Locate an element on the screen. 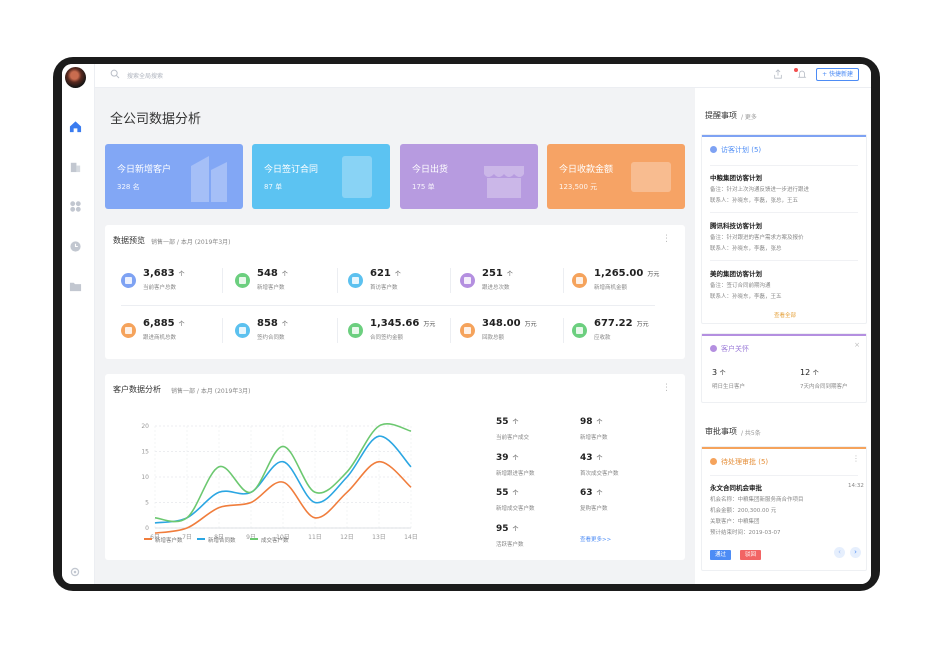 This screenshot has width=927, height=660. x-tick-label: 13日 is located at coordinates (379, 537).